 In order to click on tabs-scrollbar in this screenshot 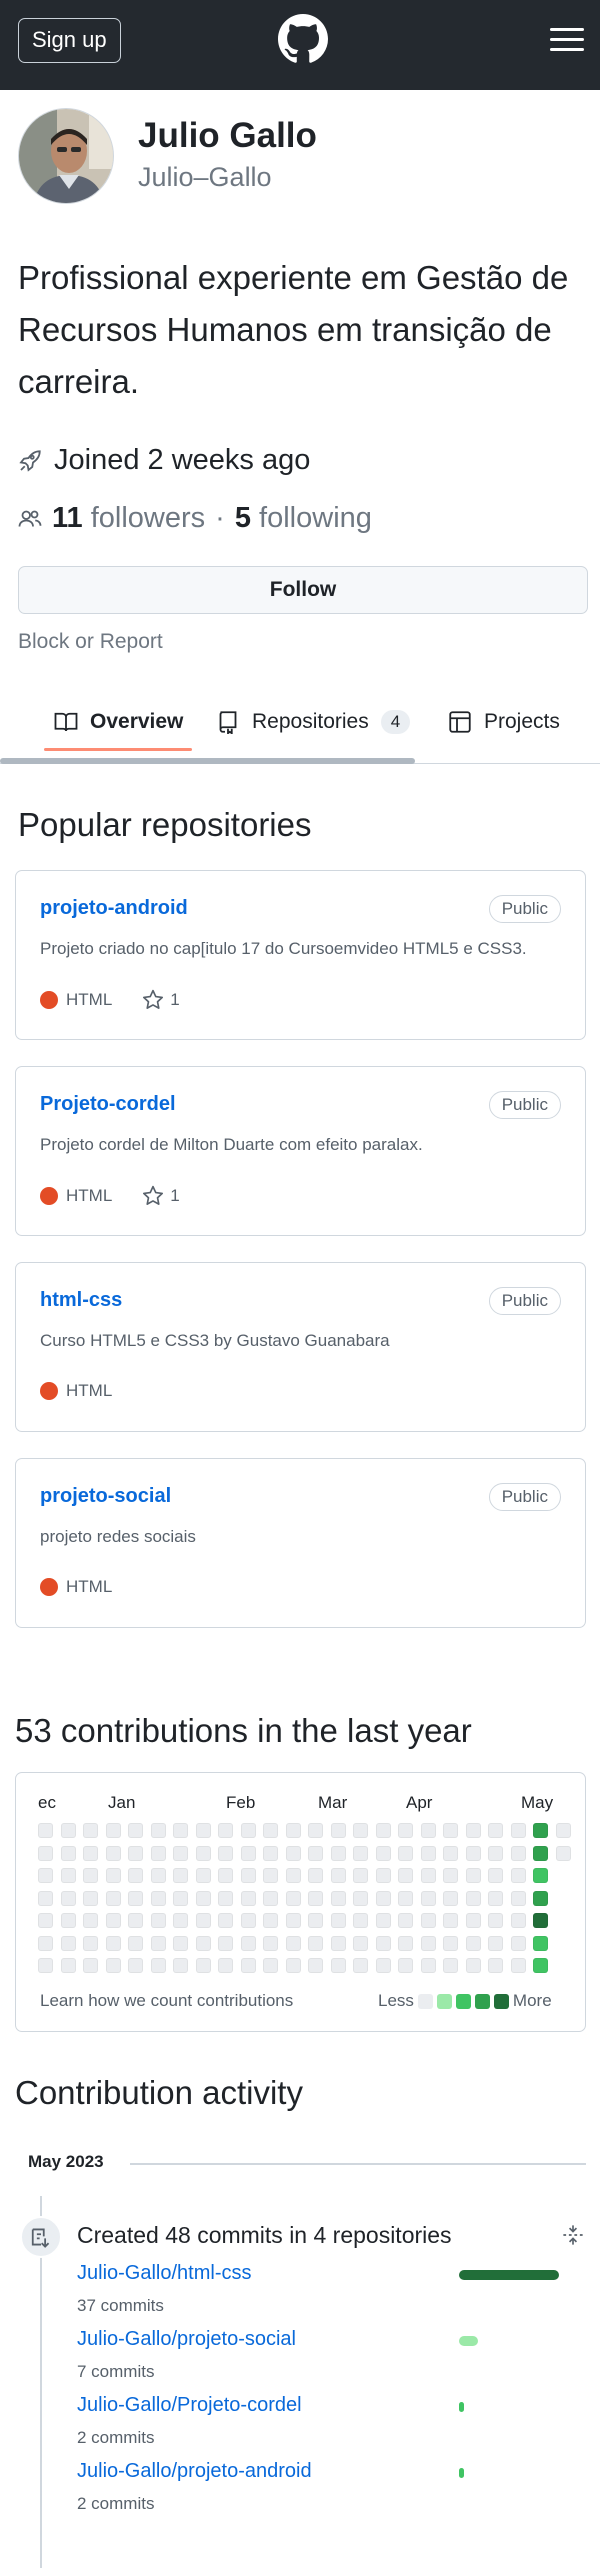, I will do `click(207, 761)`.